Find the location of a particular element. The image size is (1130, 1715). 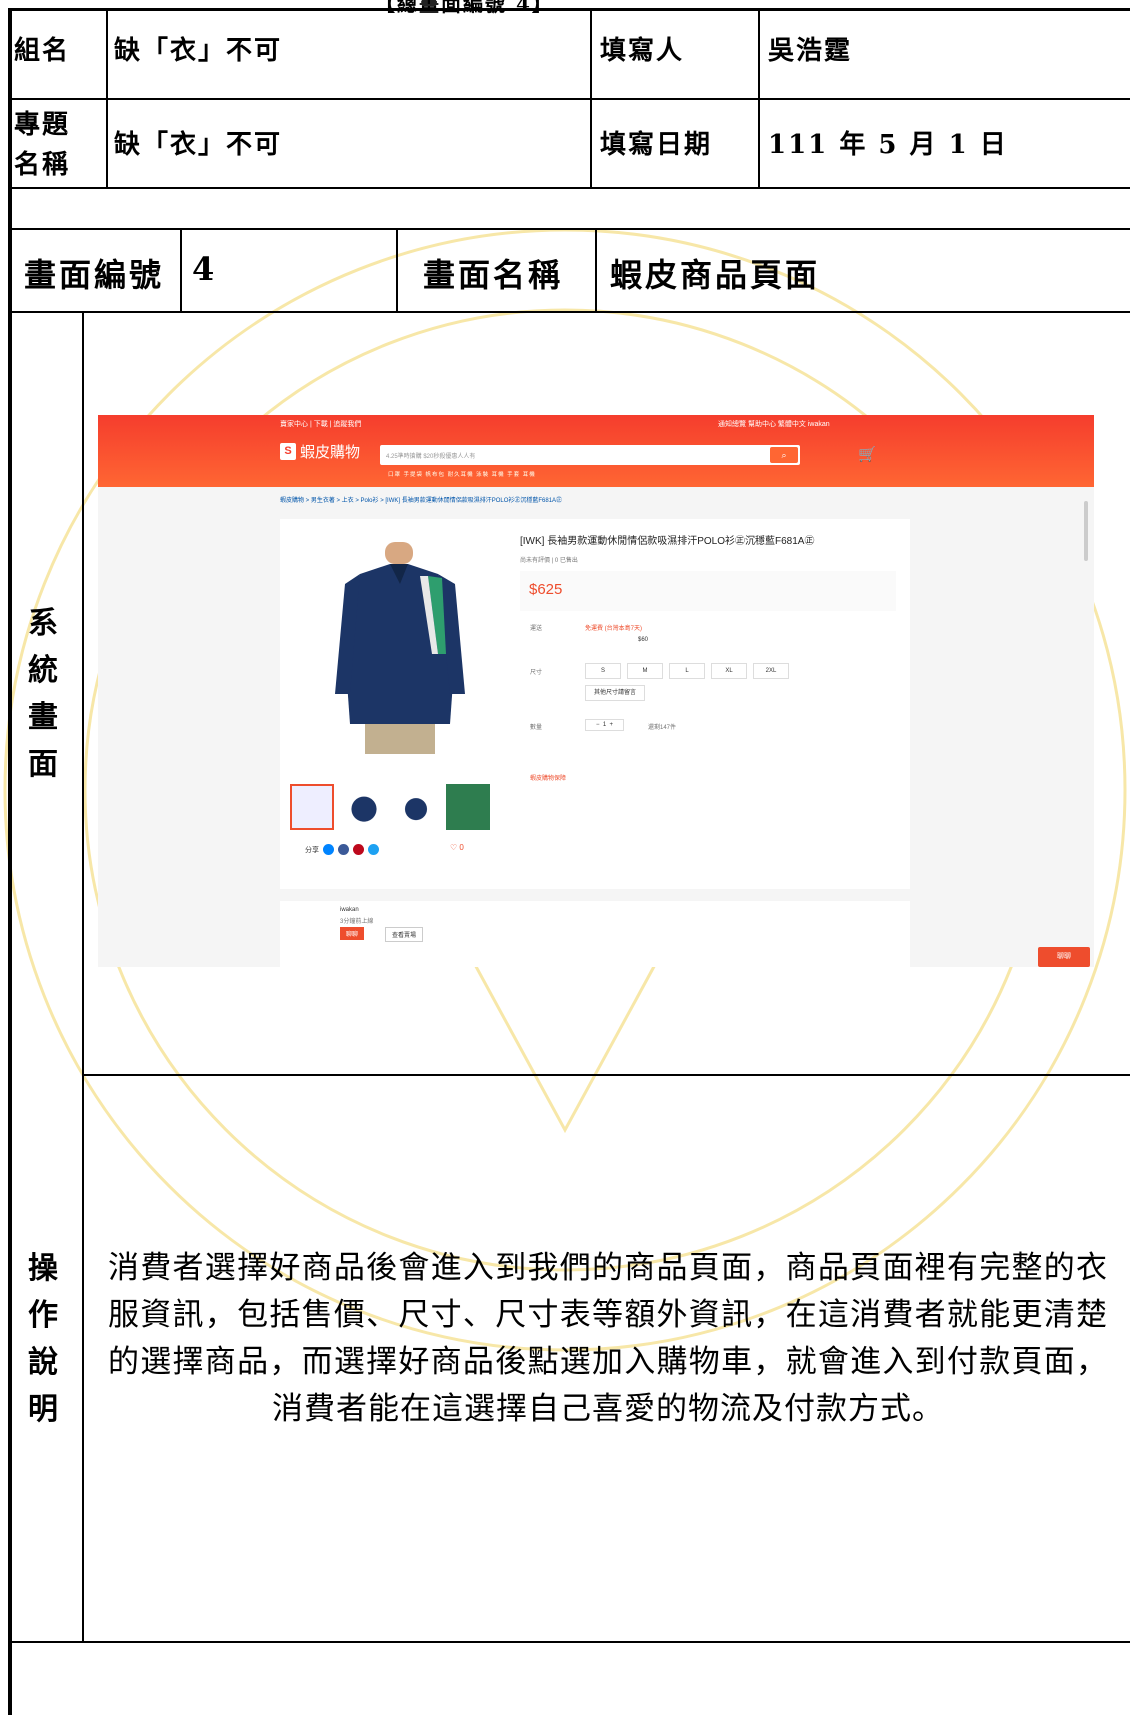

shopee-bag-icon: S is located at coordinates (288, 451).